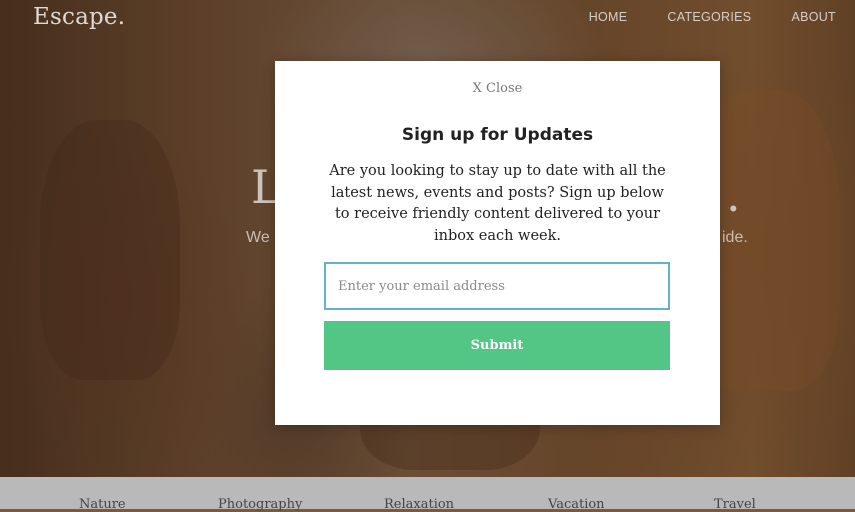 Image resolution: width=855 pixels, height=512 pixels. Describe the element at coordinates (497, 88) in the screenshot. I see `close-button: X Close` at that location.